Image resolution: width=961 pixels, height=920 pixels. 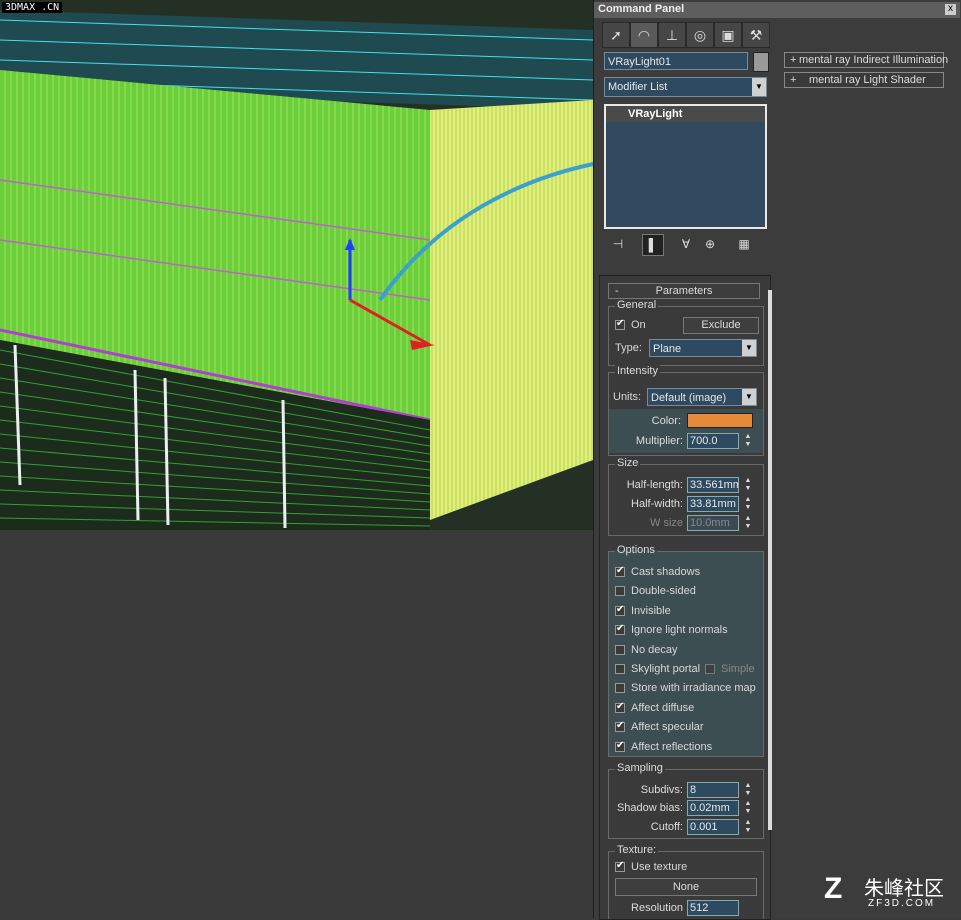 What do you see at coordinates (686, 887) in the screenshot?
I see `texture-none-button: None` at bounding box center [686, 887].